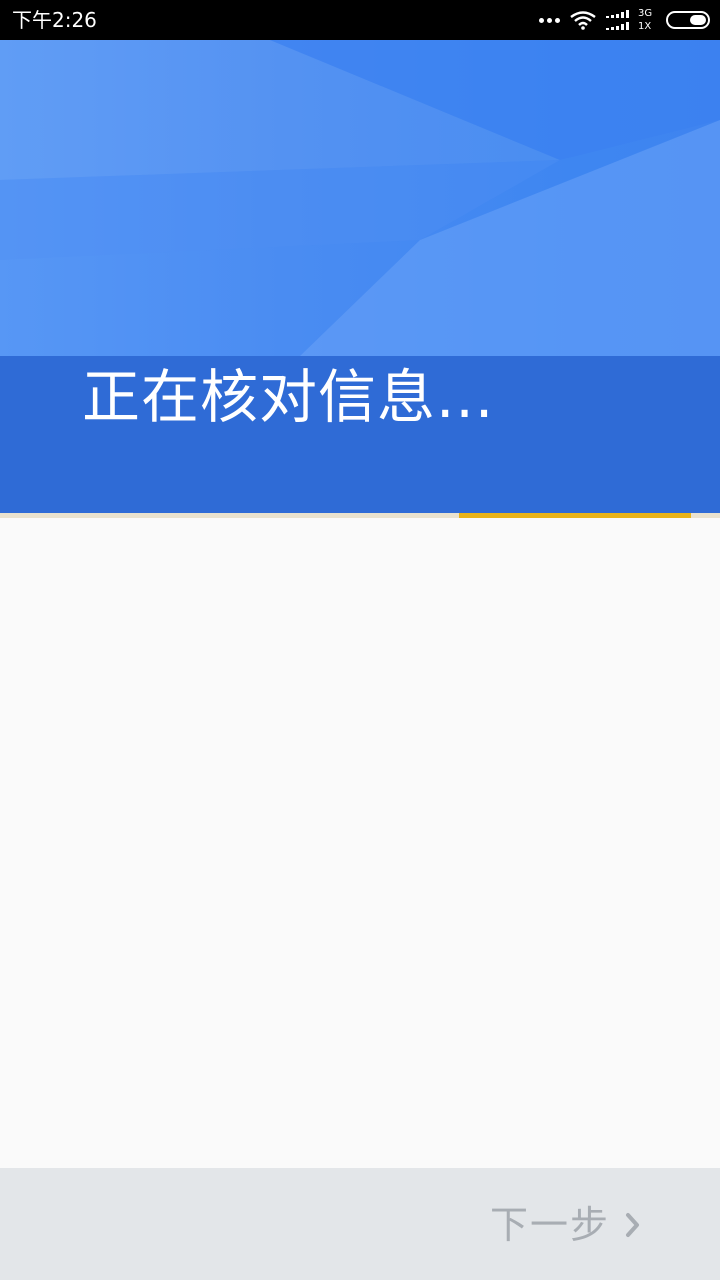 This screenshot has height=1280, width=720. I want to click on next-step-button: 下一步, so click(566, 1225).